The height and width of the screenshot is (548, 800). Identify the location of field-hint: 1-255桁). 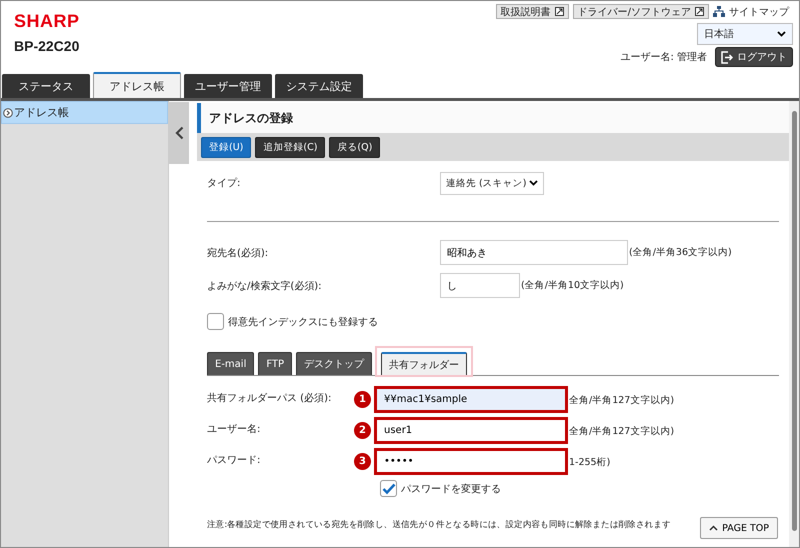
(589, 462).